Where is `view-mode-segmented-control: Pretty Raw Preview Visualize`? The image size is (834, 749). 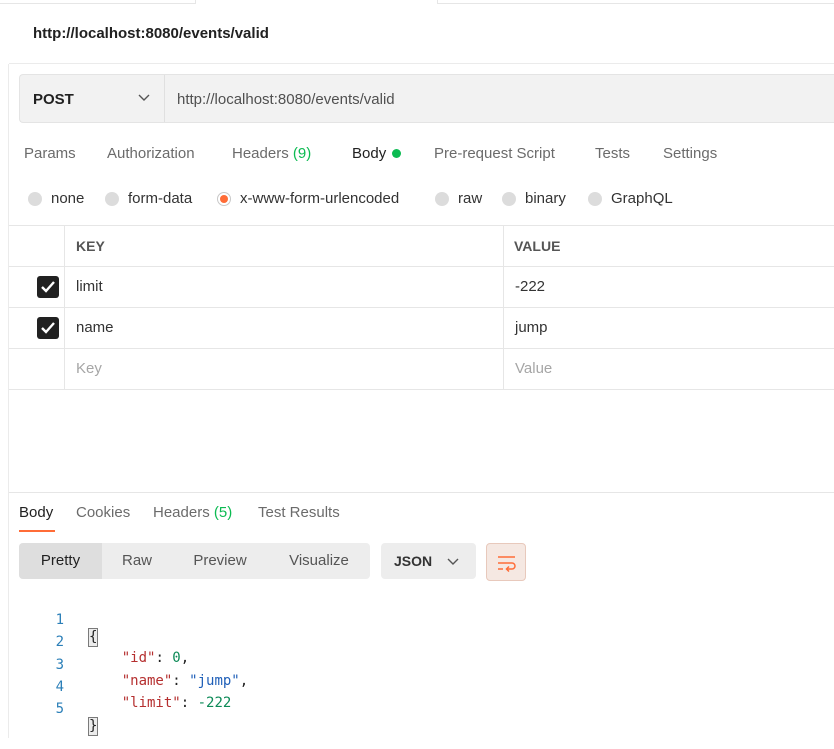 view-mode-segmented-control: Pretty Raw Preview Visualize is located at coordinates (194, 561).